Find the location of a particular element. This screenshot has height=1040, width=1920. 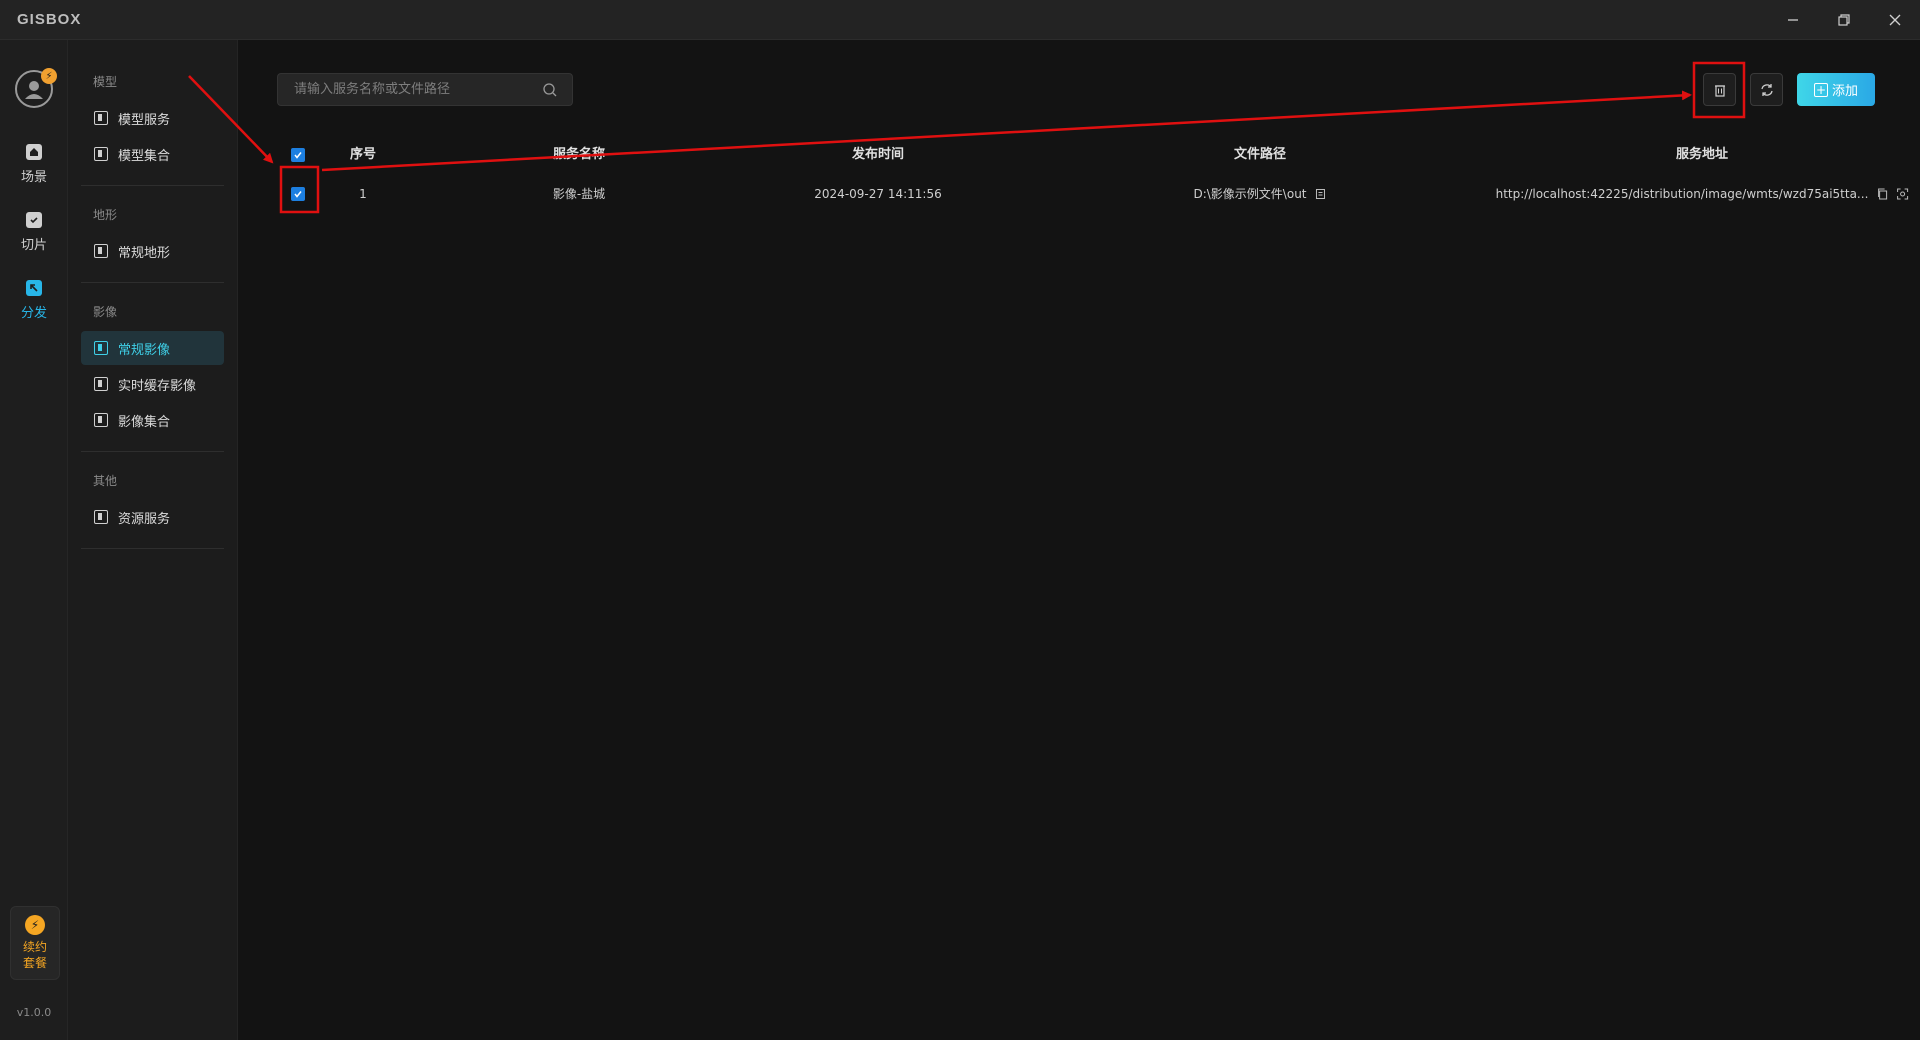

refresh-button is located at coordinates (1766, 89).